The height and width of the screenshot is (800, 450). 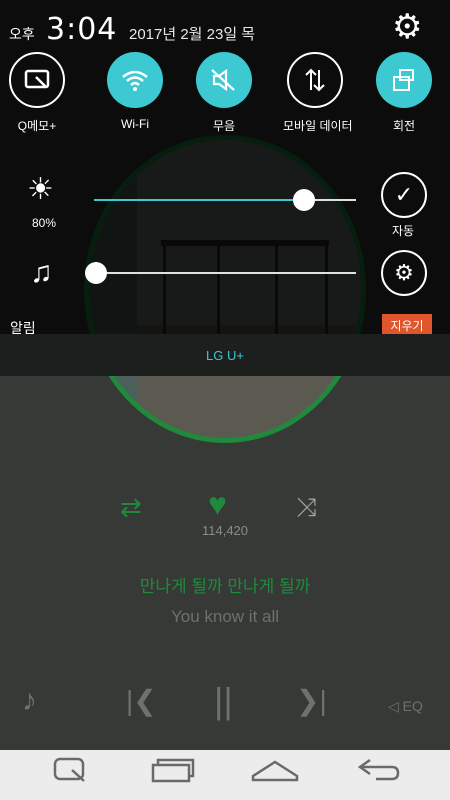 I want to click on brightness-icon: ☀, so click(x=40, y=189).